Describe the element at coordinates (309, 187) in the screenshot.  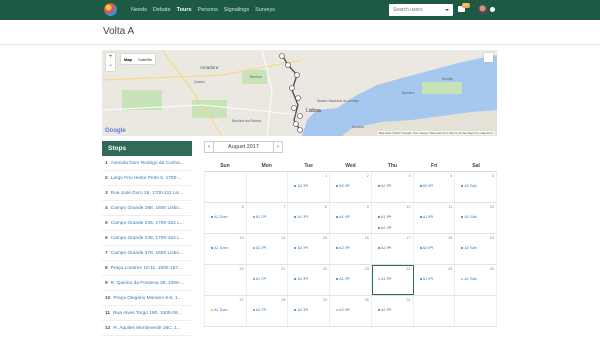
I see `calendar-day: 1 A2 3ªf` at that location.